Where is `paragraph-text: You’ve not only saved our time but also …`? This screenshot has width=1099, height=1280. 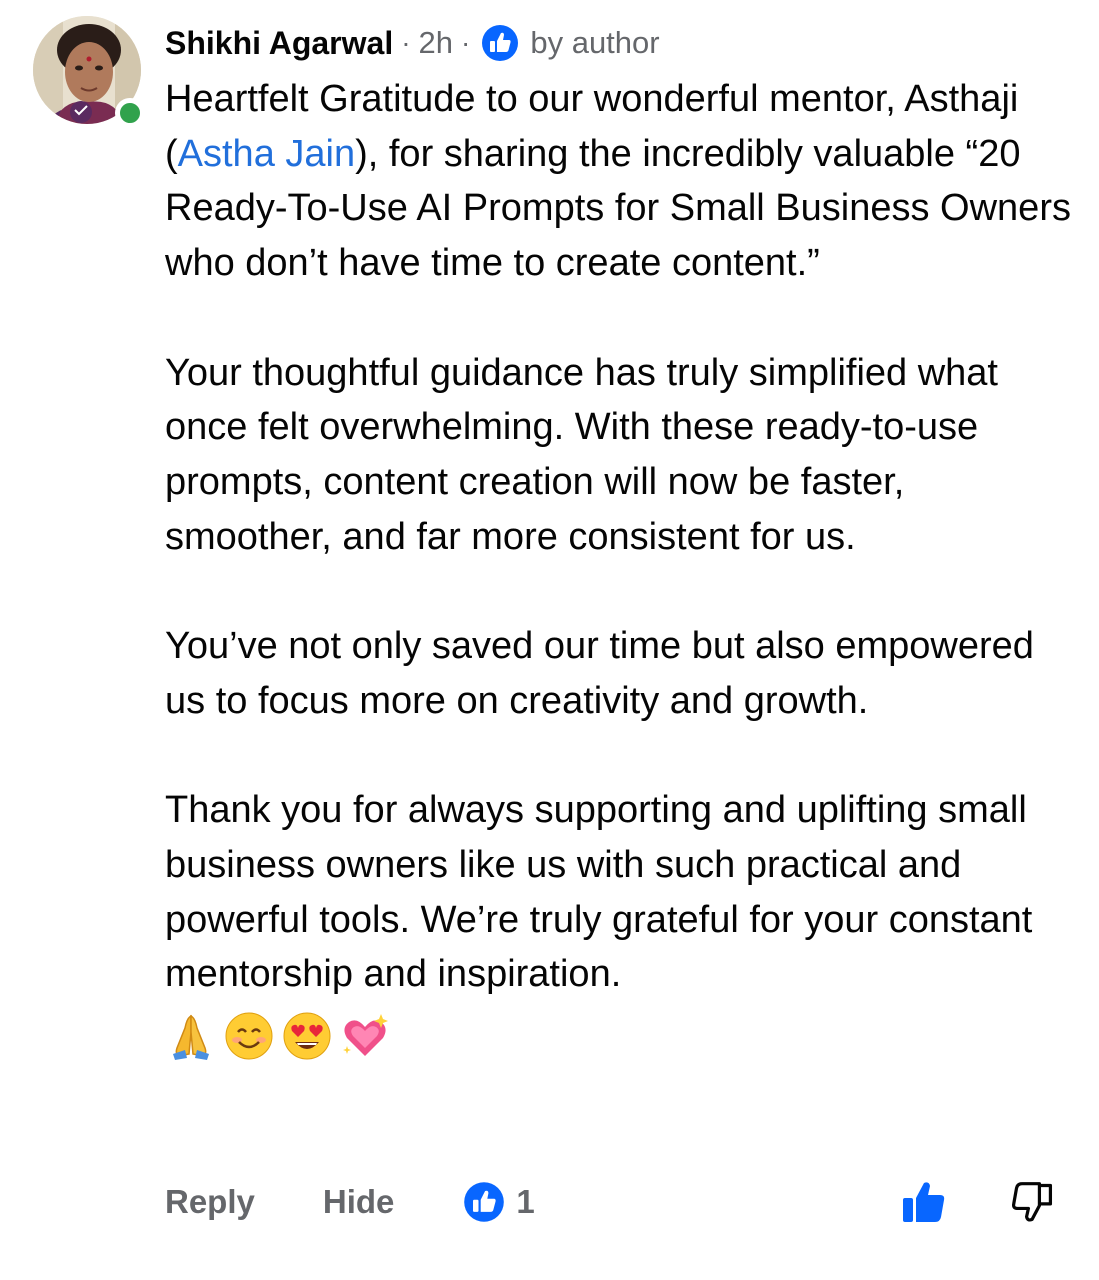
paragraph-text: You’ve not only saved our time but also … is located at coordinates (599, 673).